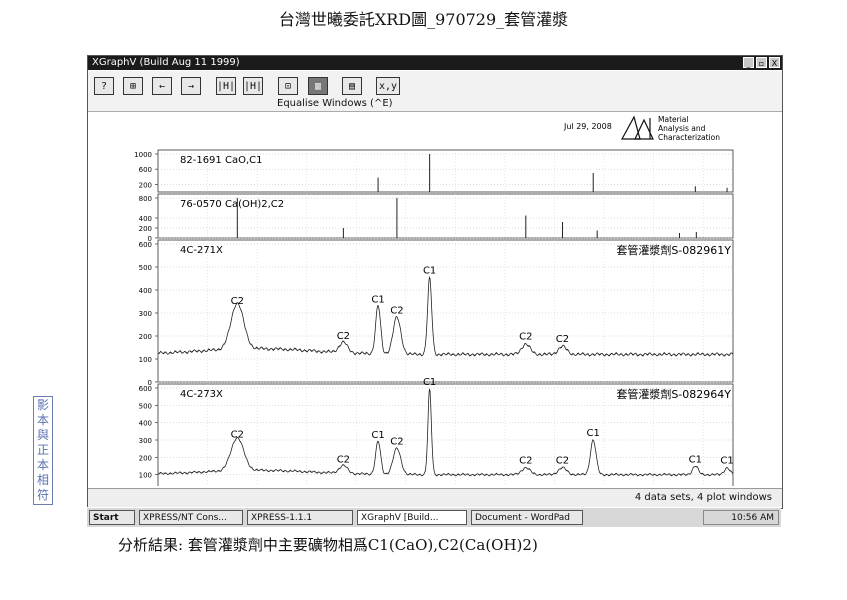 This screenshot has width=847, height=600. Describe the element at coordinates (335, 103) in the screenshot. I see `toolbar-tooltip: Equalise Windows (^E)` at that location.